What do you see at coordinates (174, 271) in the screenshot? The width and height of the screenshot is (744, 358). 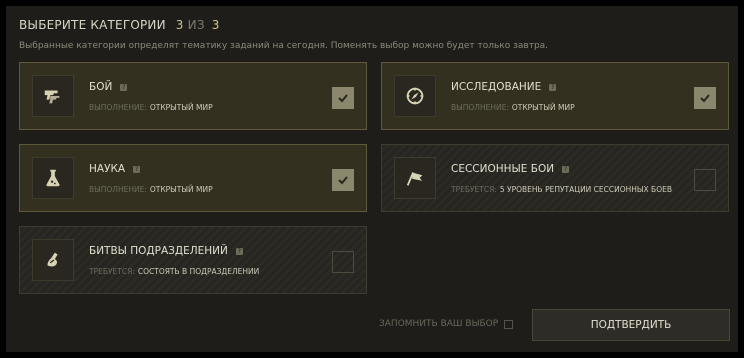 I see `card-requirement: ТРЕБУЕТСЯ: СОСТОЯТЬ В ПОДРАЗДЕЛЕНИИ` at bounding box center [174, 271].